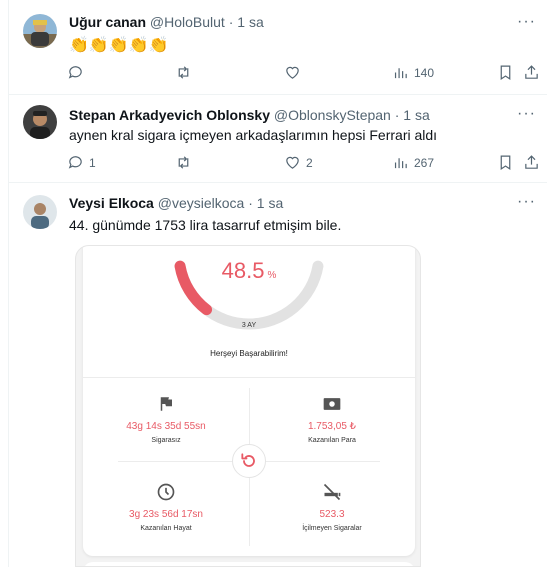 The image size is (547, 567). Describe the element at coordinates (332, 440) in the screenshot. I see `stat-label: Kazanılan Para` at that location.